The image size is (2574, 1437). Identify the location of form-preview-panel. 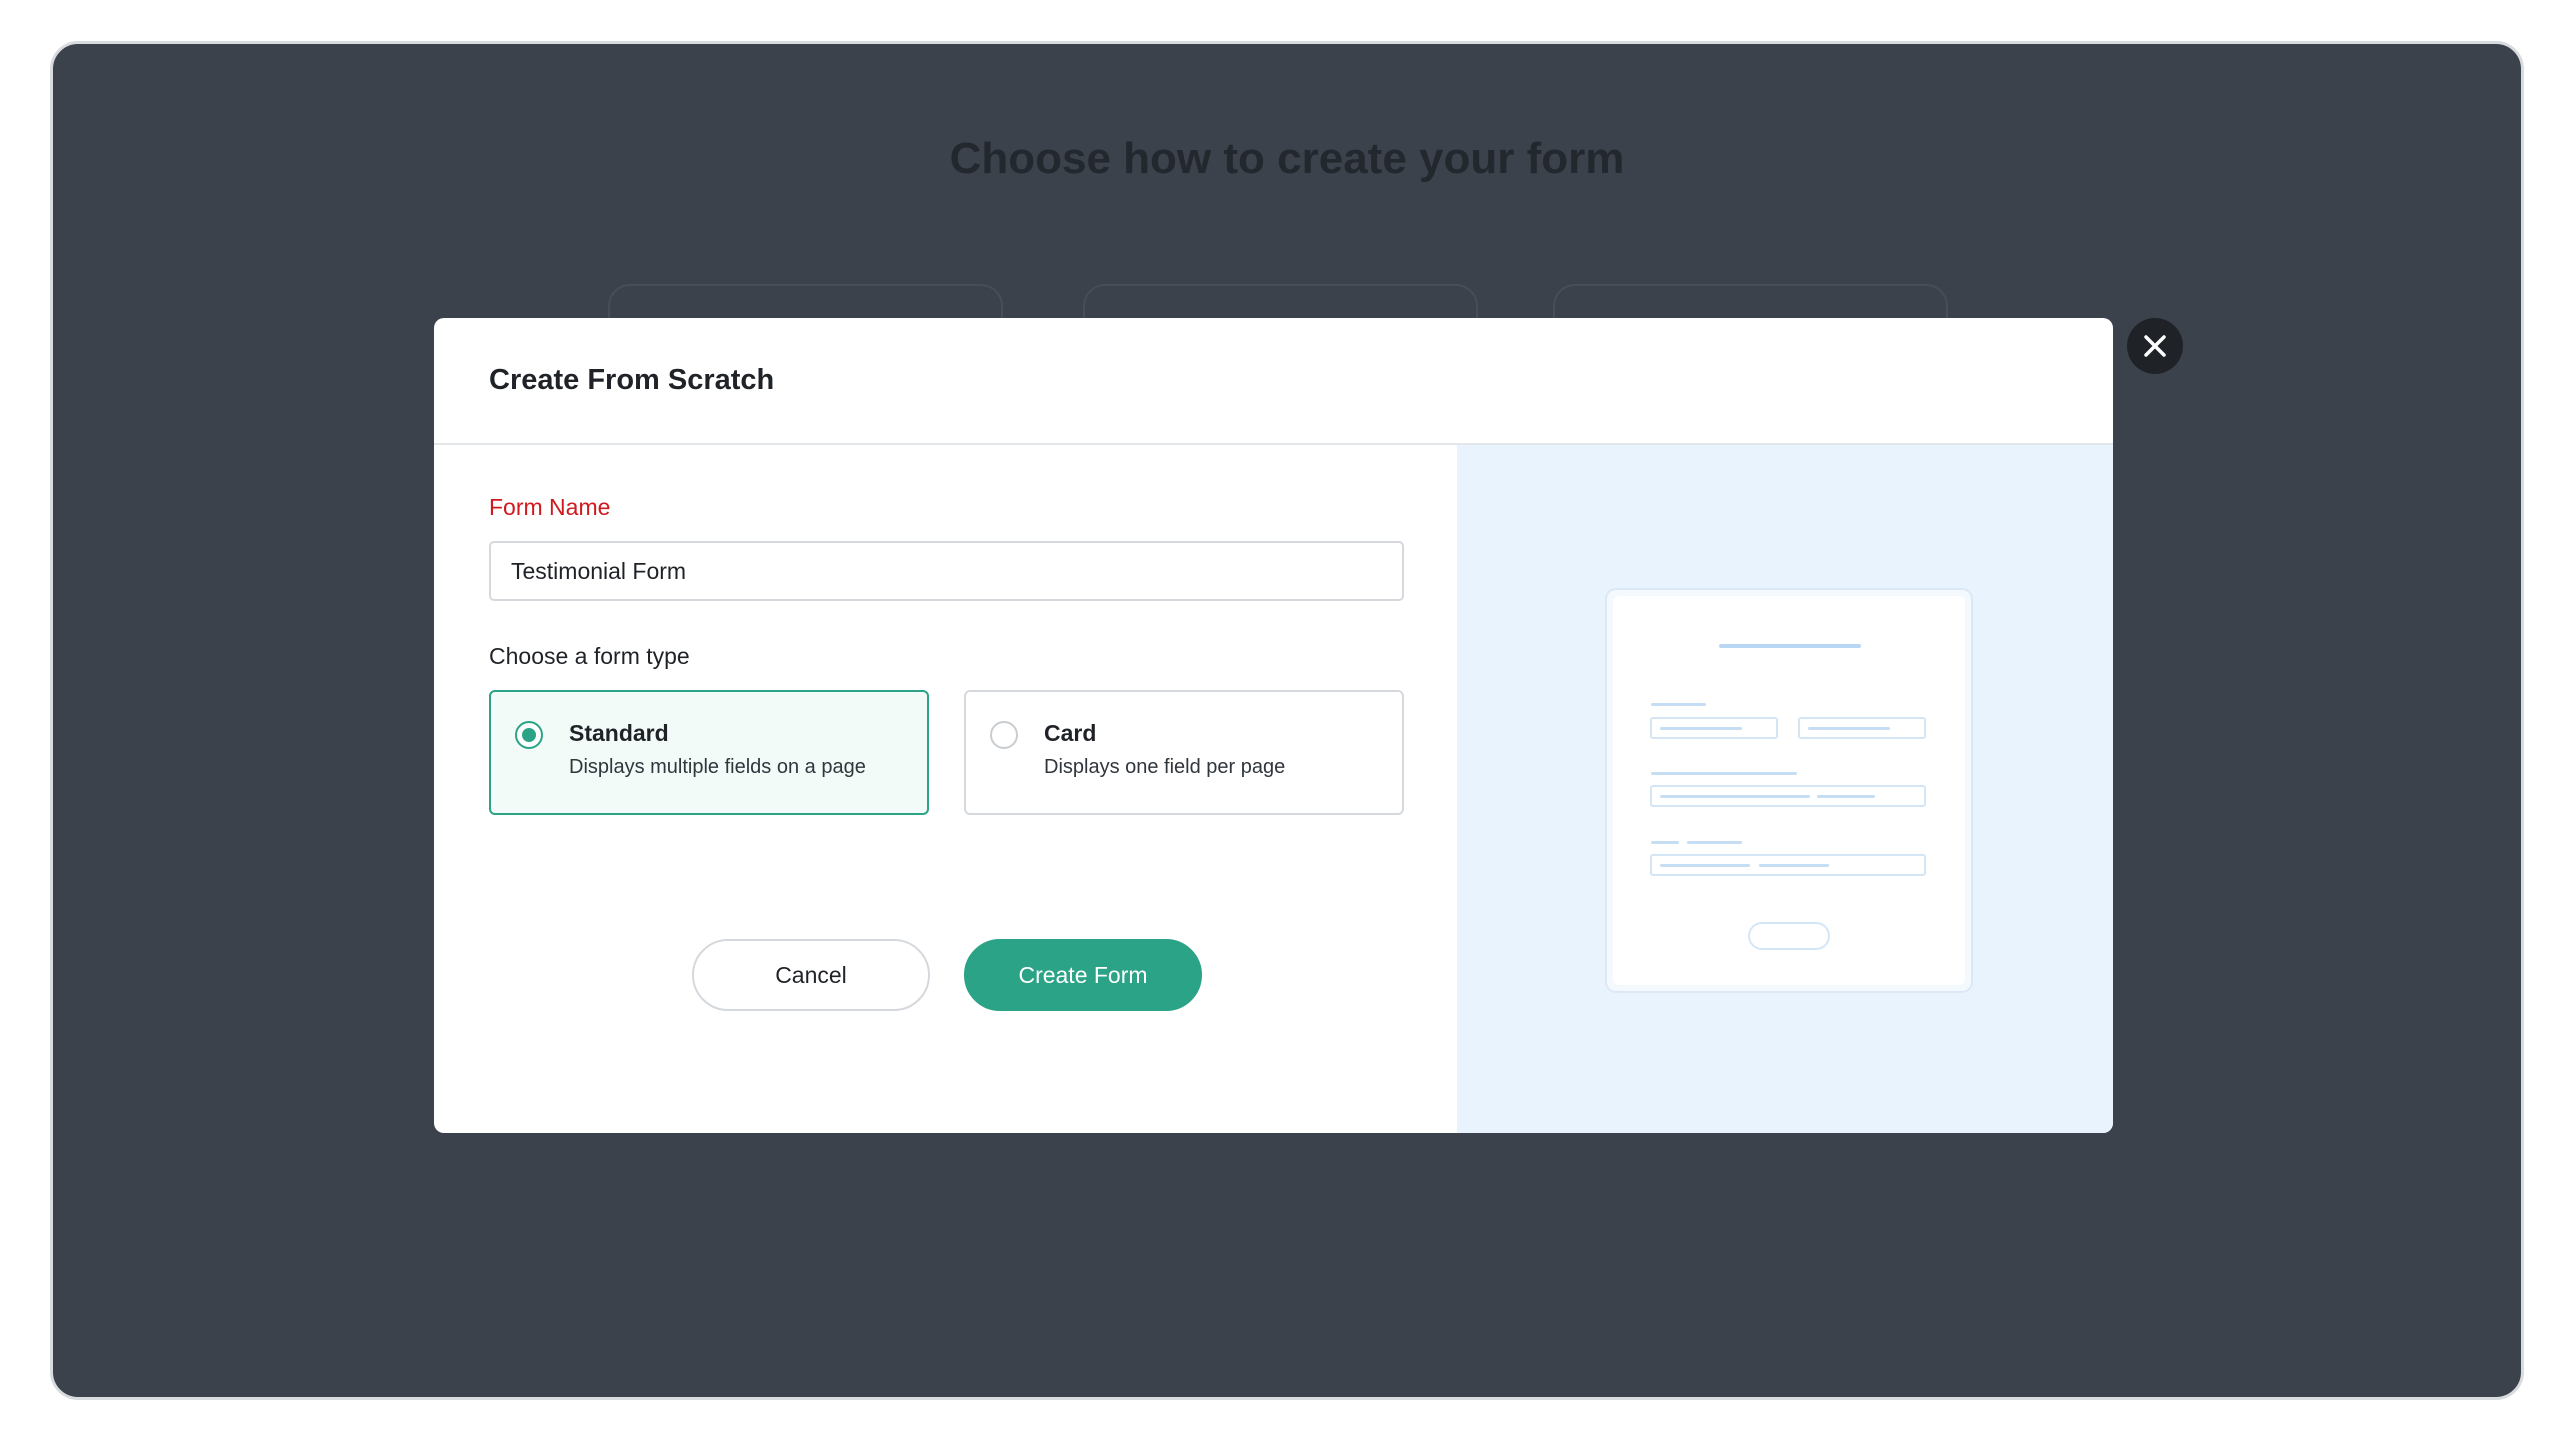
(1785, 789).